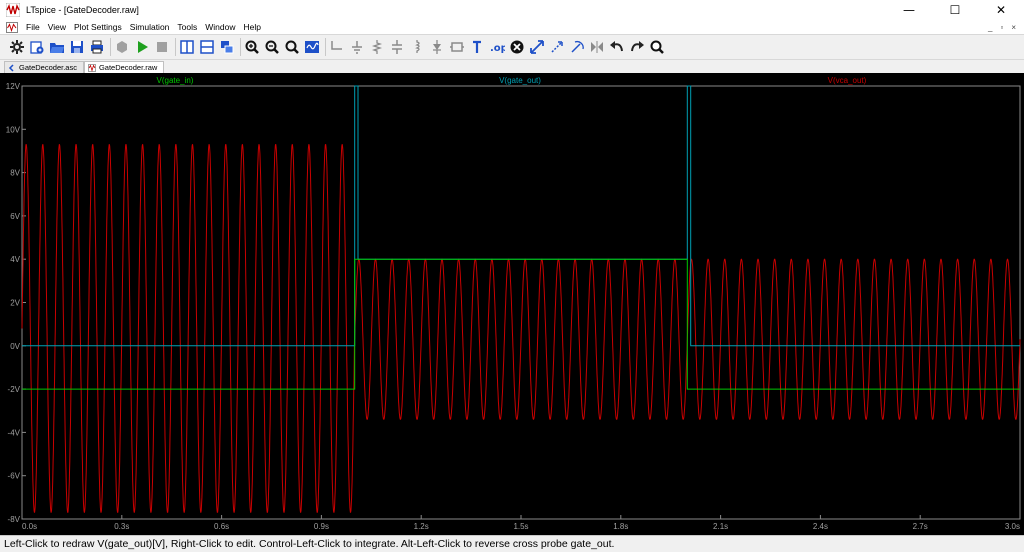 This screenshot has height=552, width=1024. I want to click on tile-vertical-button, so click(187, 47).